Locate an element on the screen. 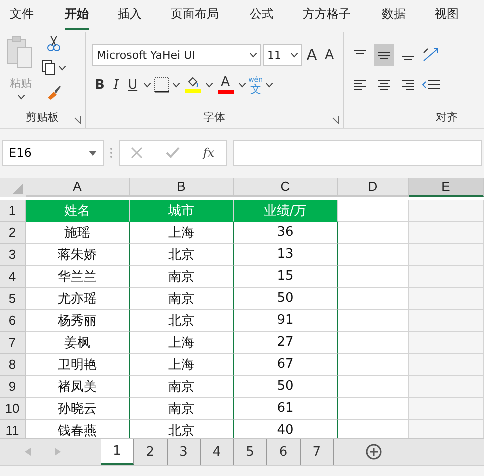 The width and height of the screenshot is (484, 476). table-cell: 姜枫 is located at coordinates (78, 343).